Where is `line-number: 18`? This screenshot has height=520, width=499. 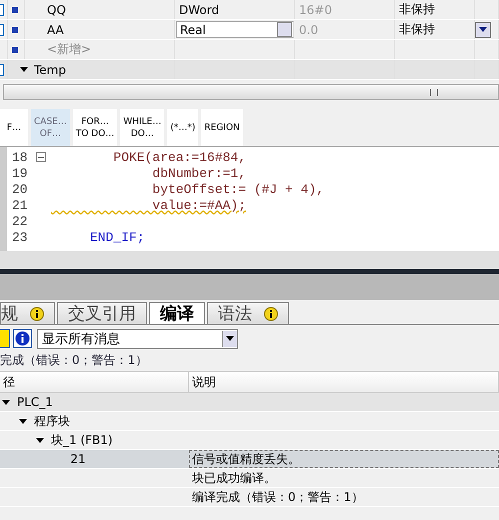
line-number: 18 is located at coordinates (20, 157).